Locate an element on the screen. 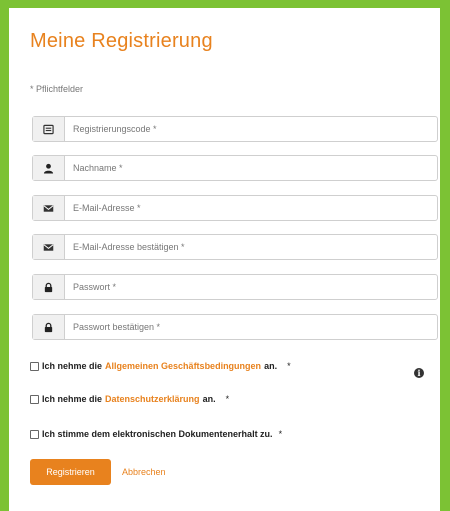 The image size is (450, 511). email-confirm-field is located at coordinates (235, 247).